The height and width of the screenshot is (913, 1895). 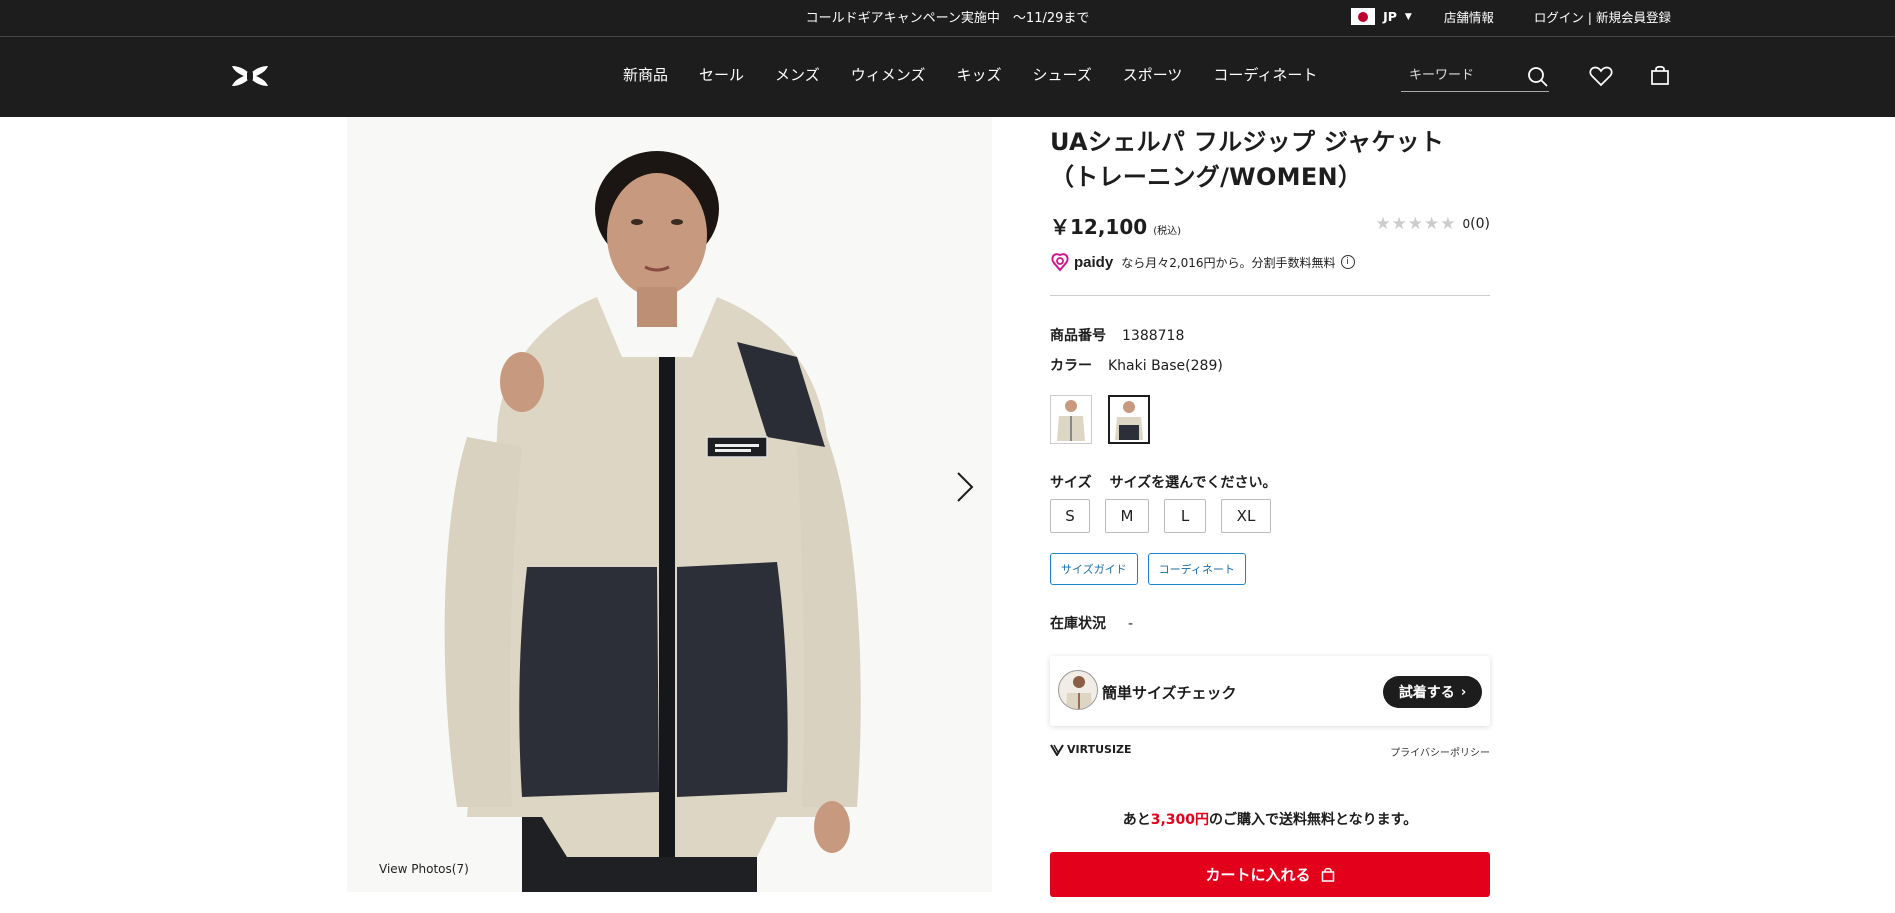 I want to click on virtusize-text: 簡単サイズチェック, so click(x=1169, y=693).